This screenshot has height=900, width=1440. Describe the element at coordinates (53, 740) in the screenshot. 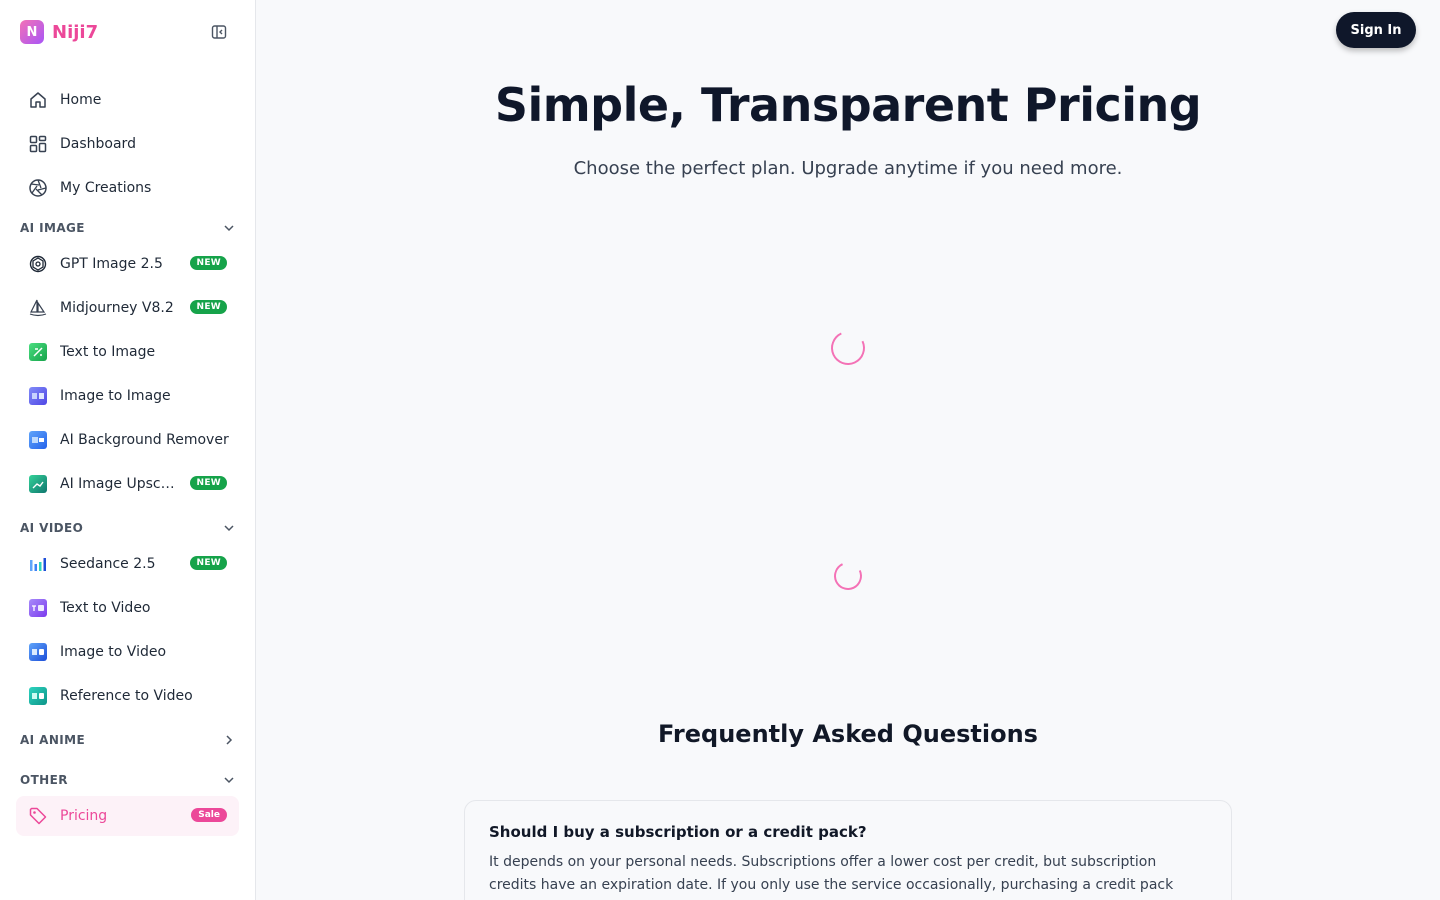

I see `section-title: AI ANIME` at that location.